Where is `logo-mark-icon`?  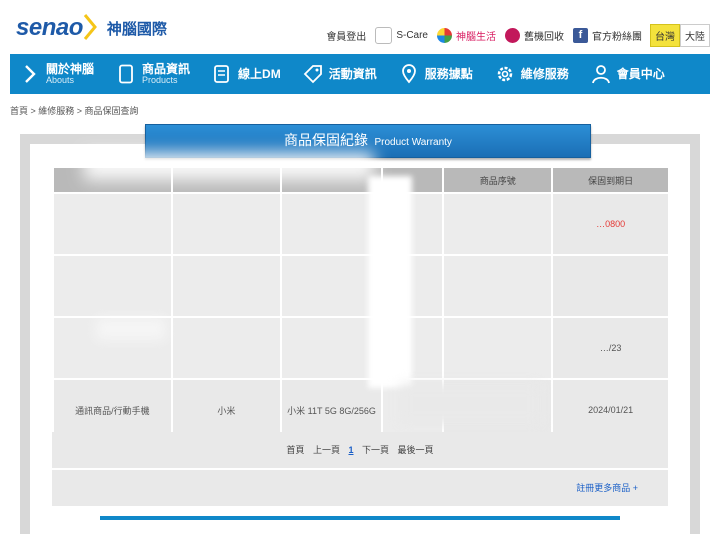 logo-mark-icon is located at coordinates (90, 27).